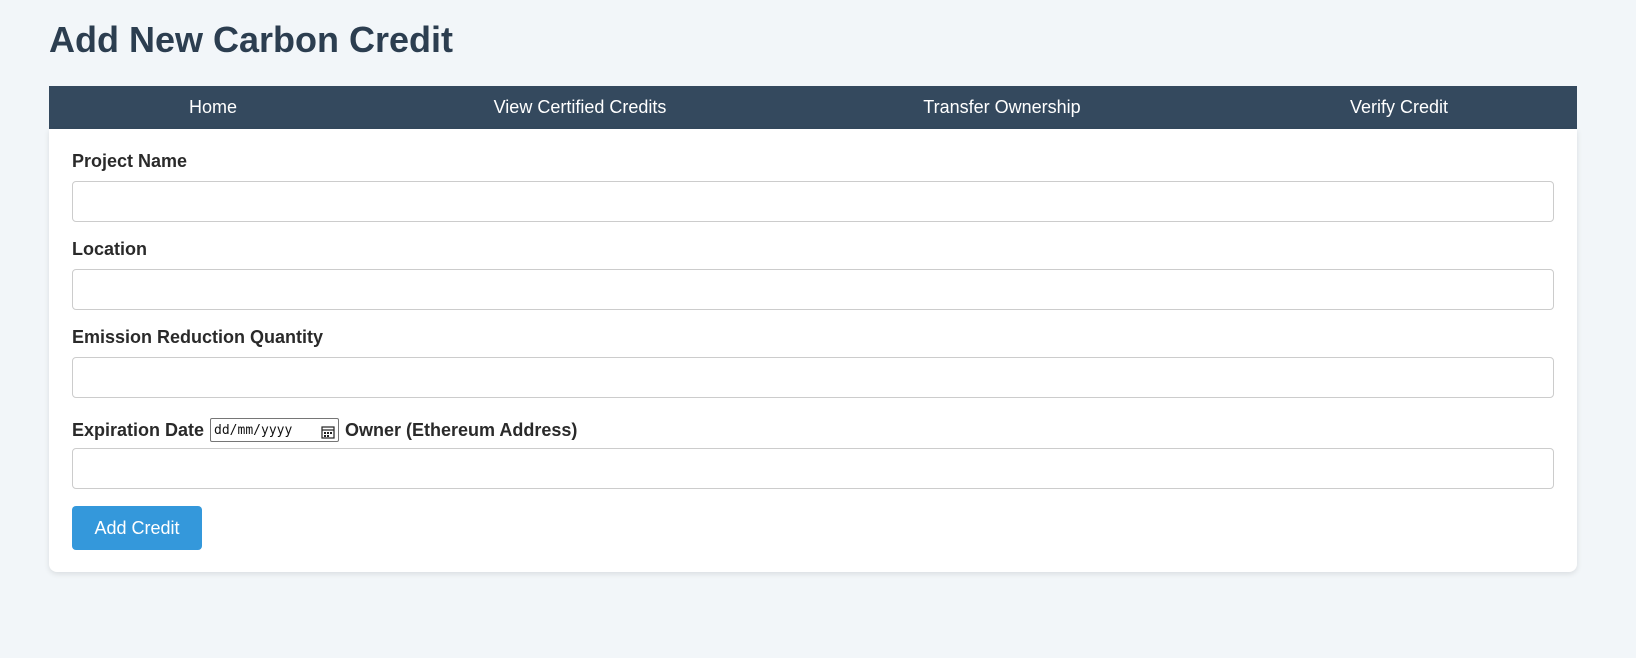 The height and width of the screenshot is (658, 1636). I want to click on emission-reduction-quantity-input, so click(813, 377).